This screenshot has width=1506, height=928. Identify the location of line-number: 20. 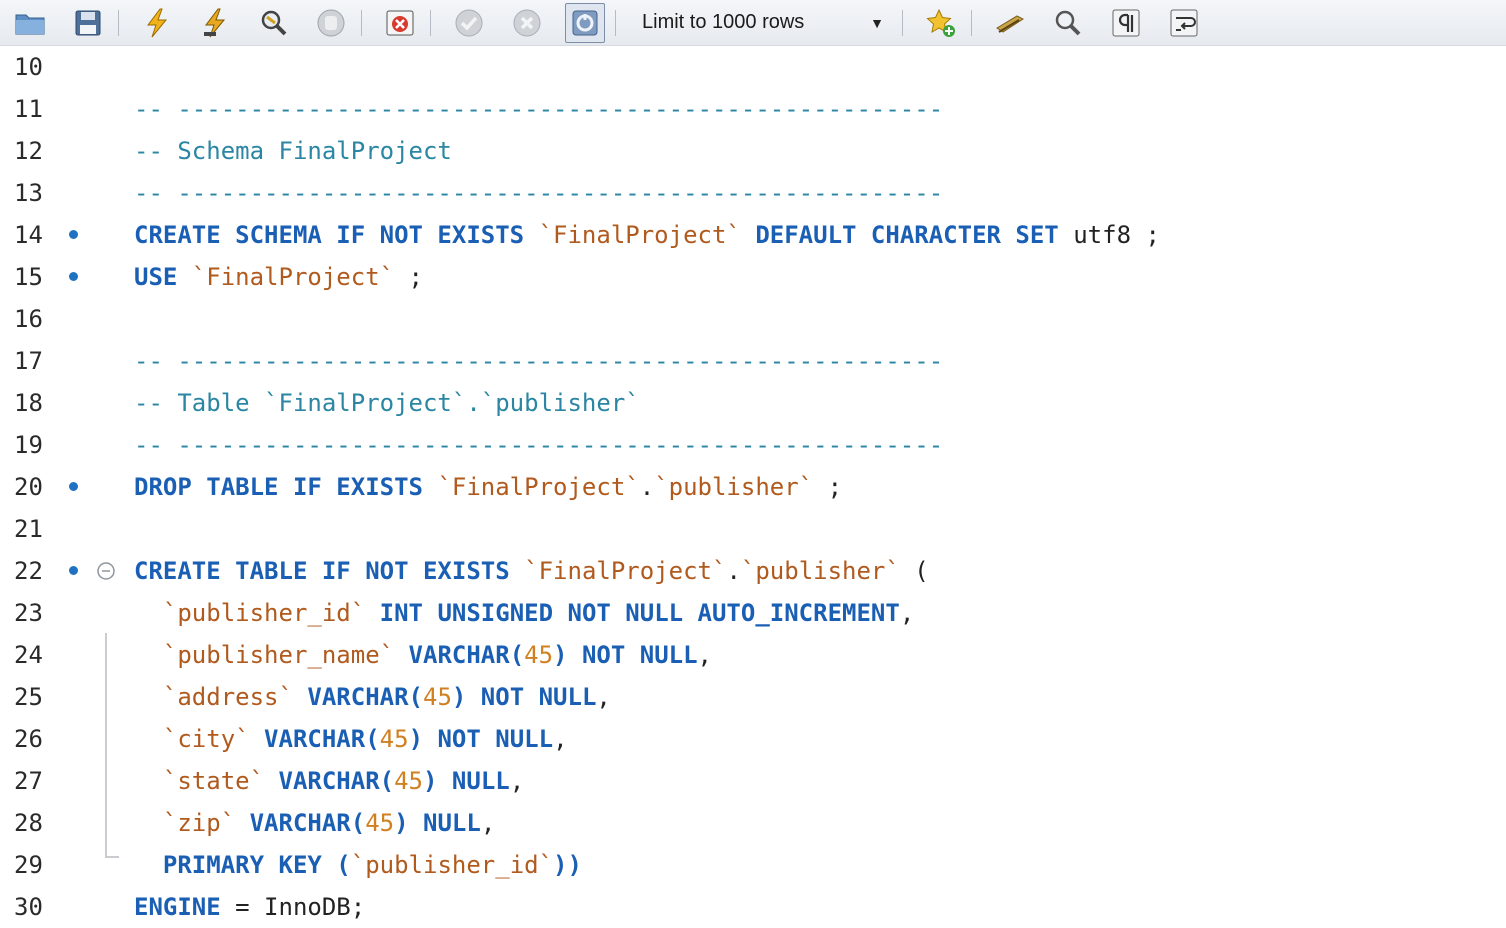
(28, 487).